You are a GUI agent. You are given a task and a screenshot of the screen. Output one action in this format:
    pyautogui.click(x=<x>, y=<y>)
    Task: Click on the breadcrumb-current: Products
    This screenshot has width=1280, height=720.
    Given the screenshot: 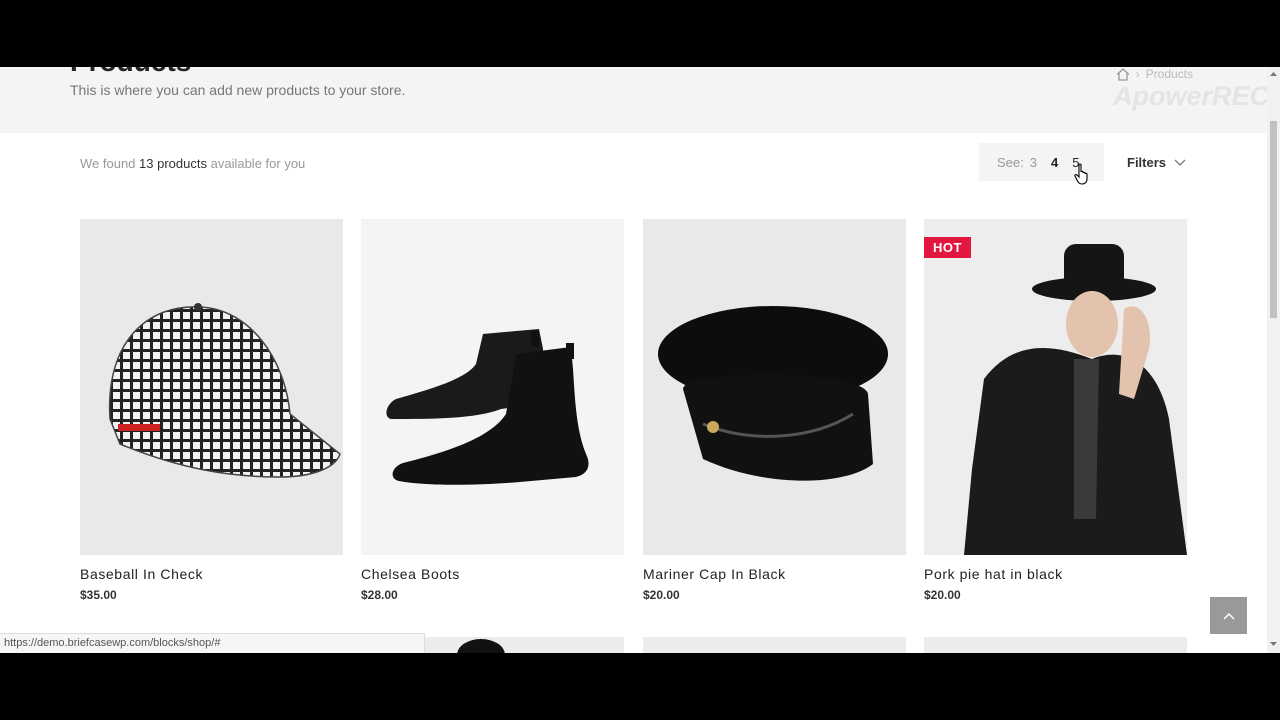 What is the action you would take?
    pyautogui.click(x=1169, y=74)
    